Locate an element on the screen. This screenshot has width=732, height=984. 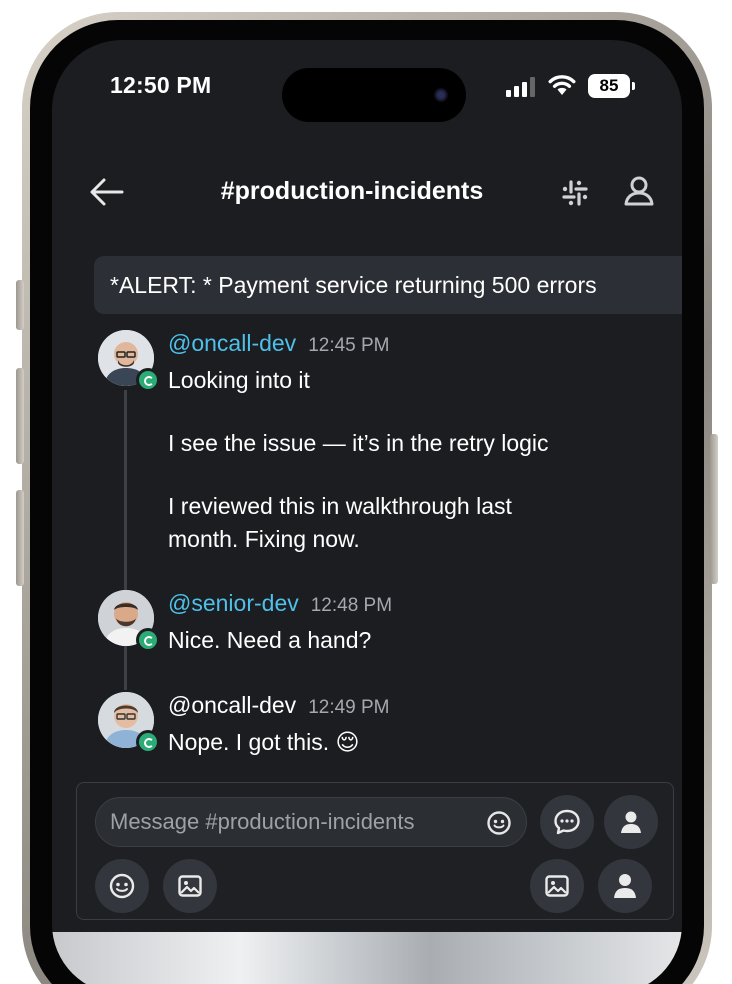
dynamic-island is located at coordinates (374, 95).